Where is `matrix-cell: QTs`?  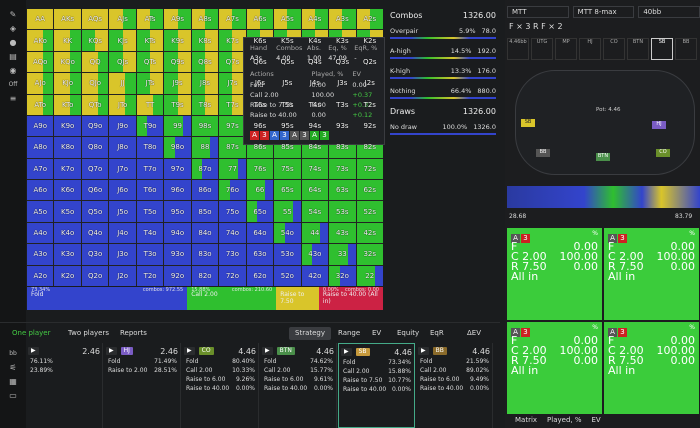 matrix-cell: QTs is located at coordinates (150, 62).